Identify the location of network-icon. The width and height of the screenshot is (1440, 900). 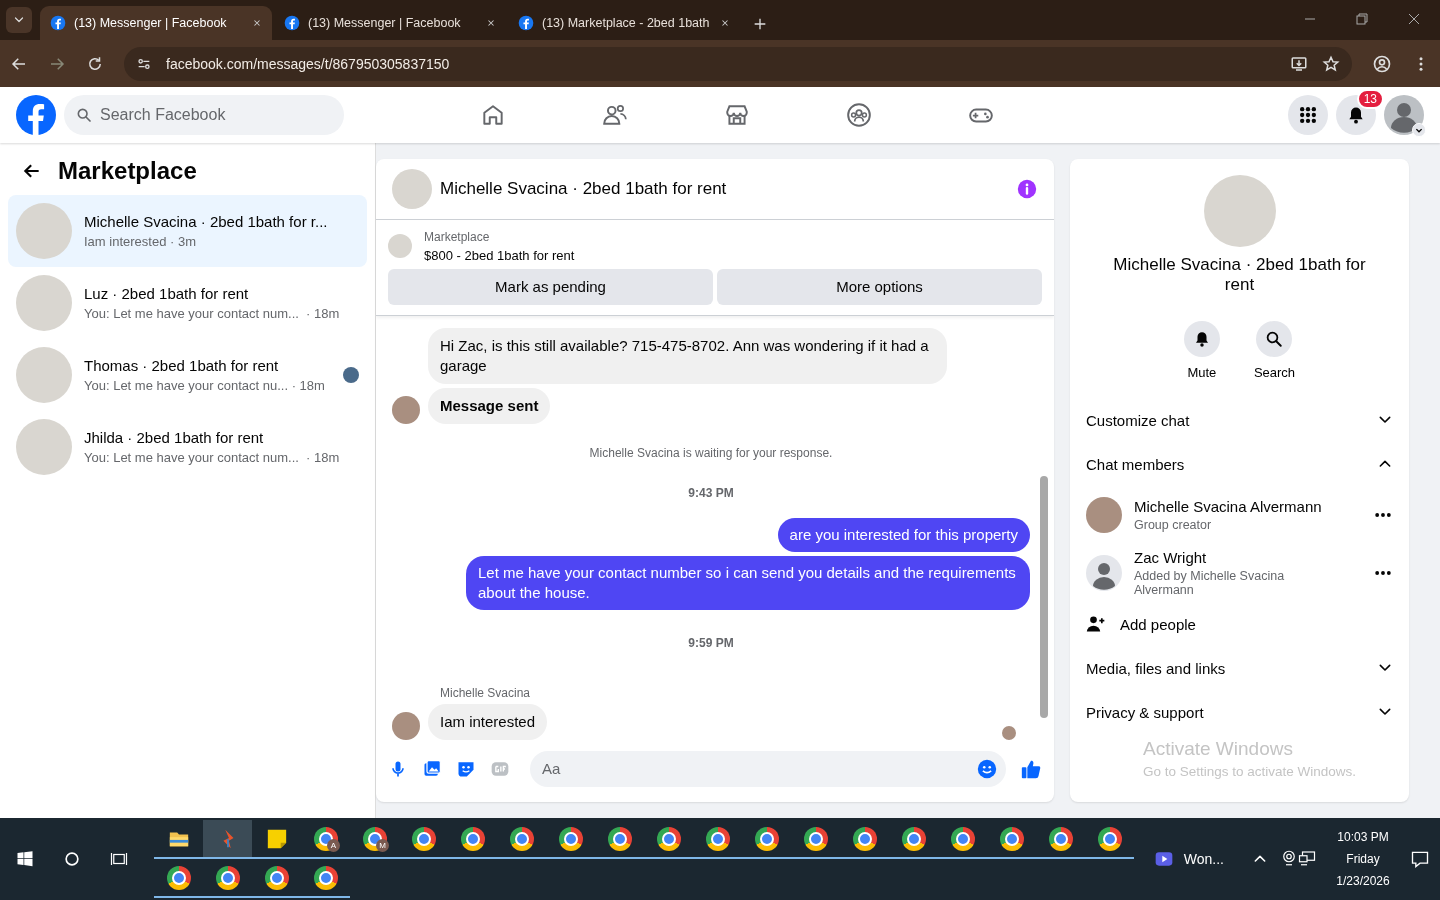
(1307, 857).